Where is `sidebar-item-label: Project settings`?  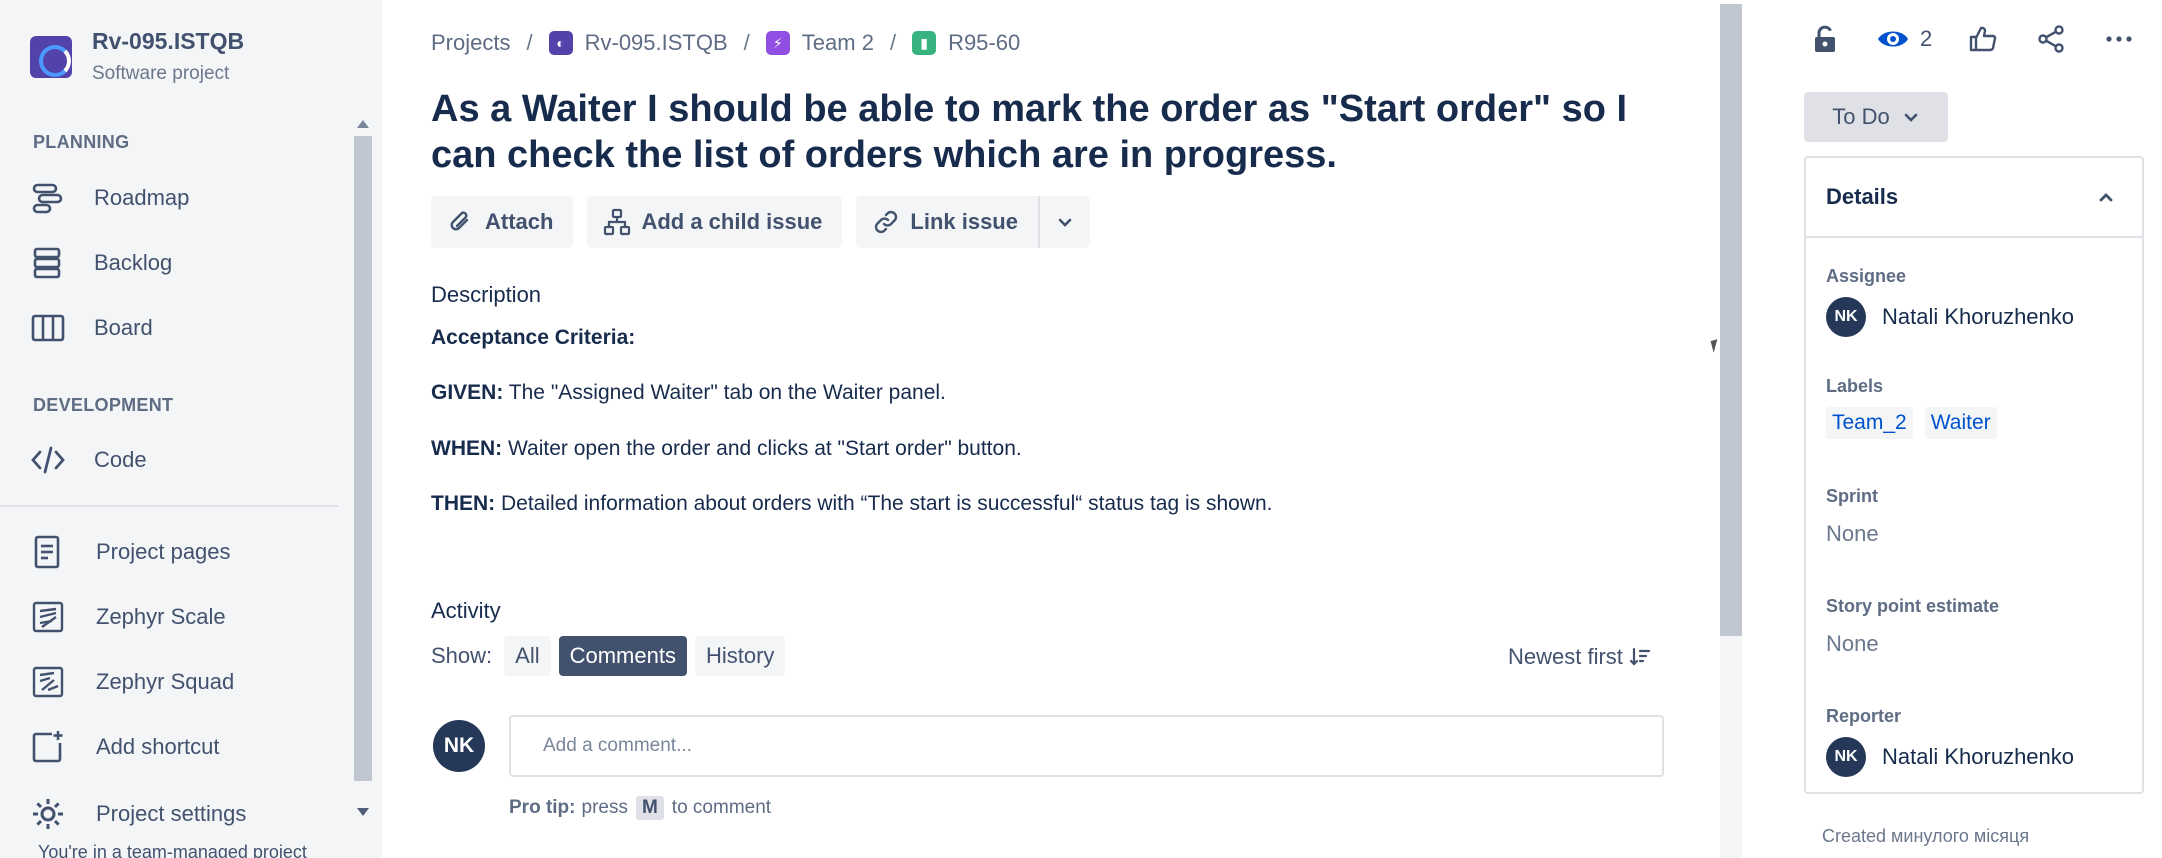 sidebar-item-label: Project settings is located at coordinates (171, 813).